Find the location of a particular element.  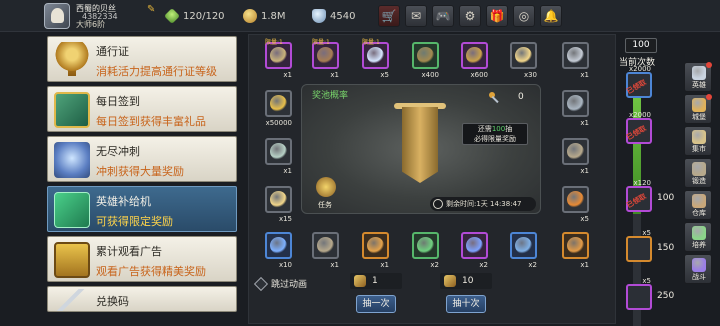

guarantee-tip: 还需100抽 必得限量奖励 is located at coordinates (495, 134).